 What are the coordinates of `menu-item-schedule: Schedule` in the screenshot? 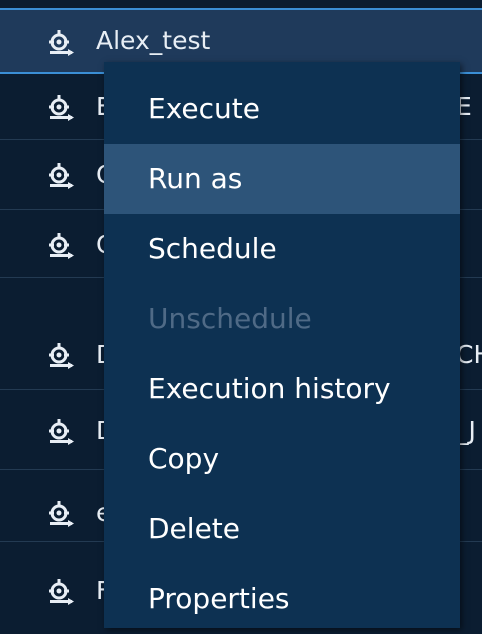 It's located at (282, 249).